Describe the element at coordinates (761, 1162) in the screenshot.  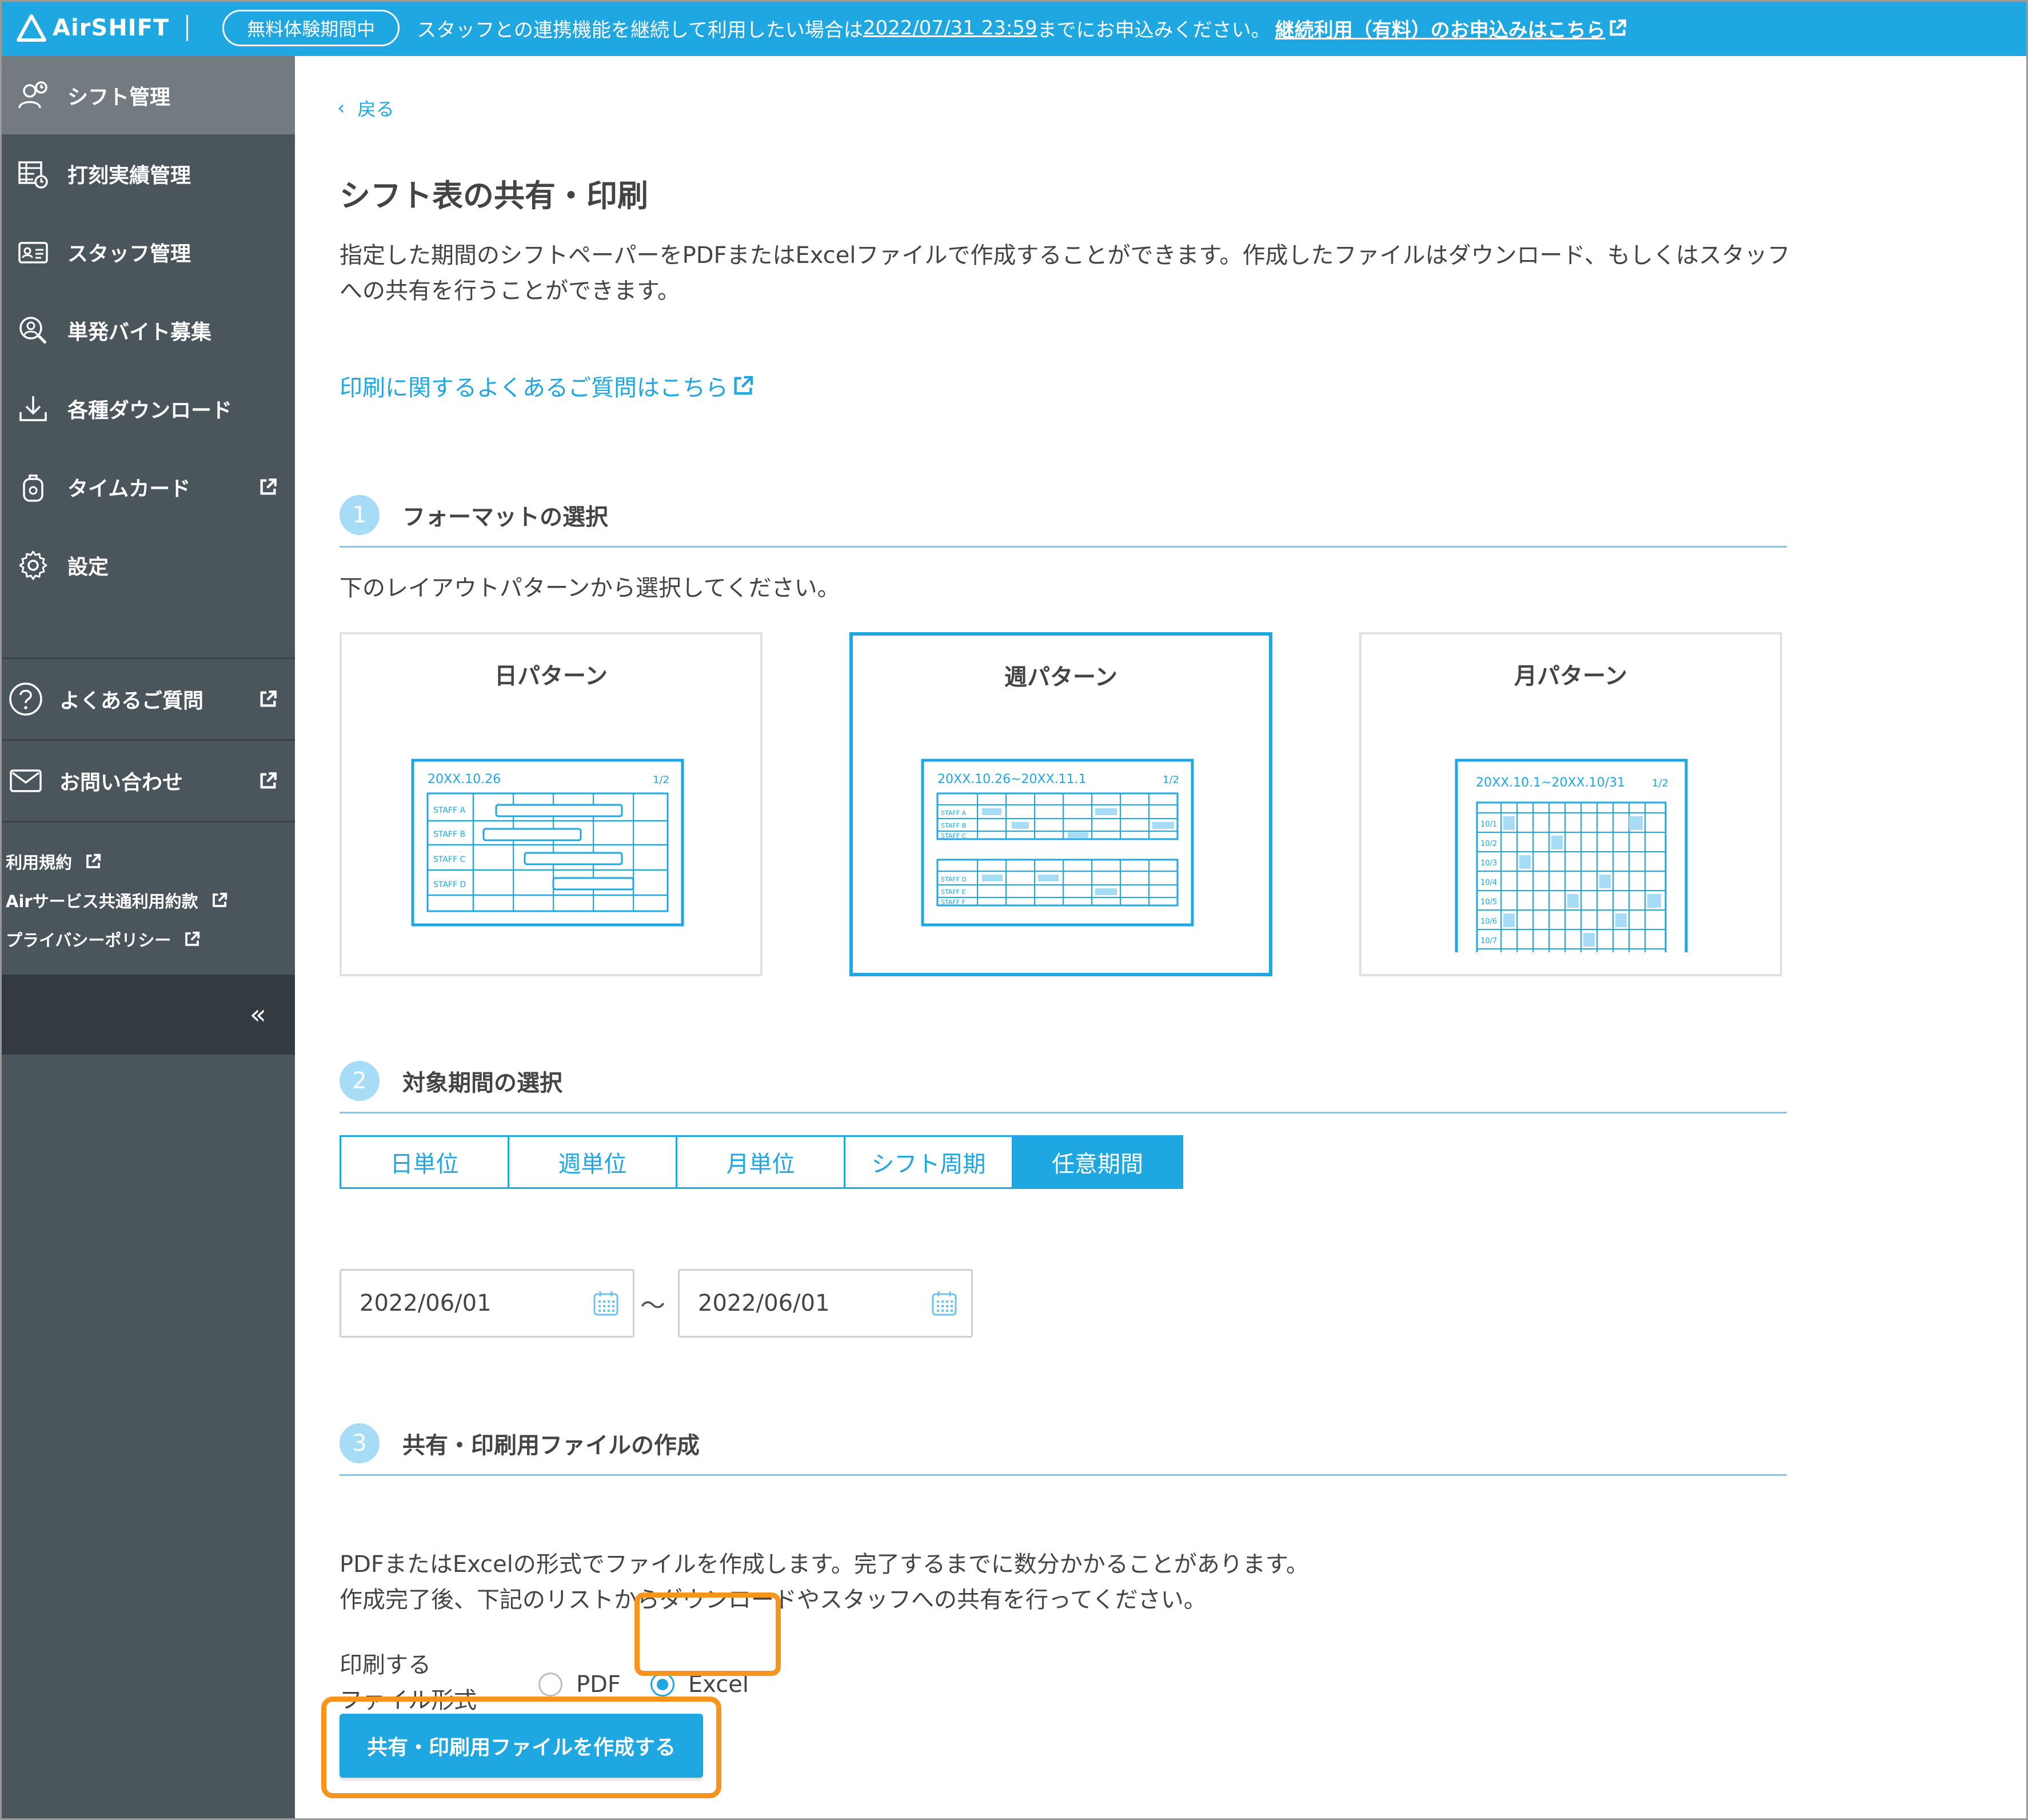
I see `tab-monthly: 月単位` at that location.